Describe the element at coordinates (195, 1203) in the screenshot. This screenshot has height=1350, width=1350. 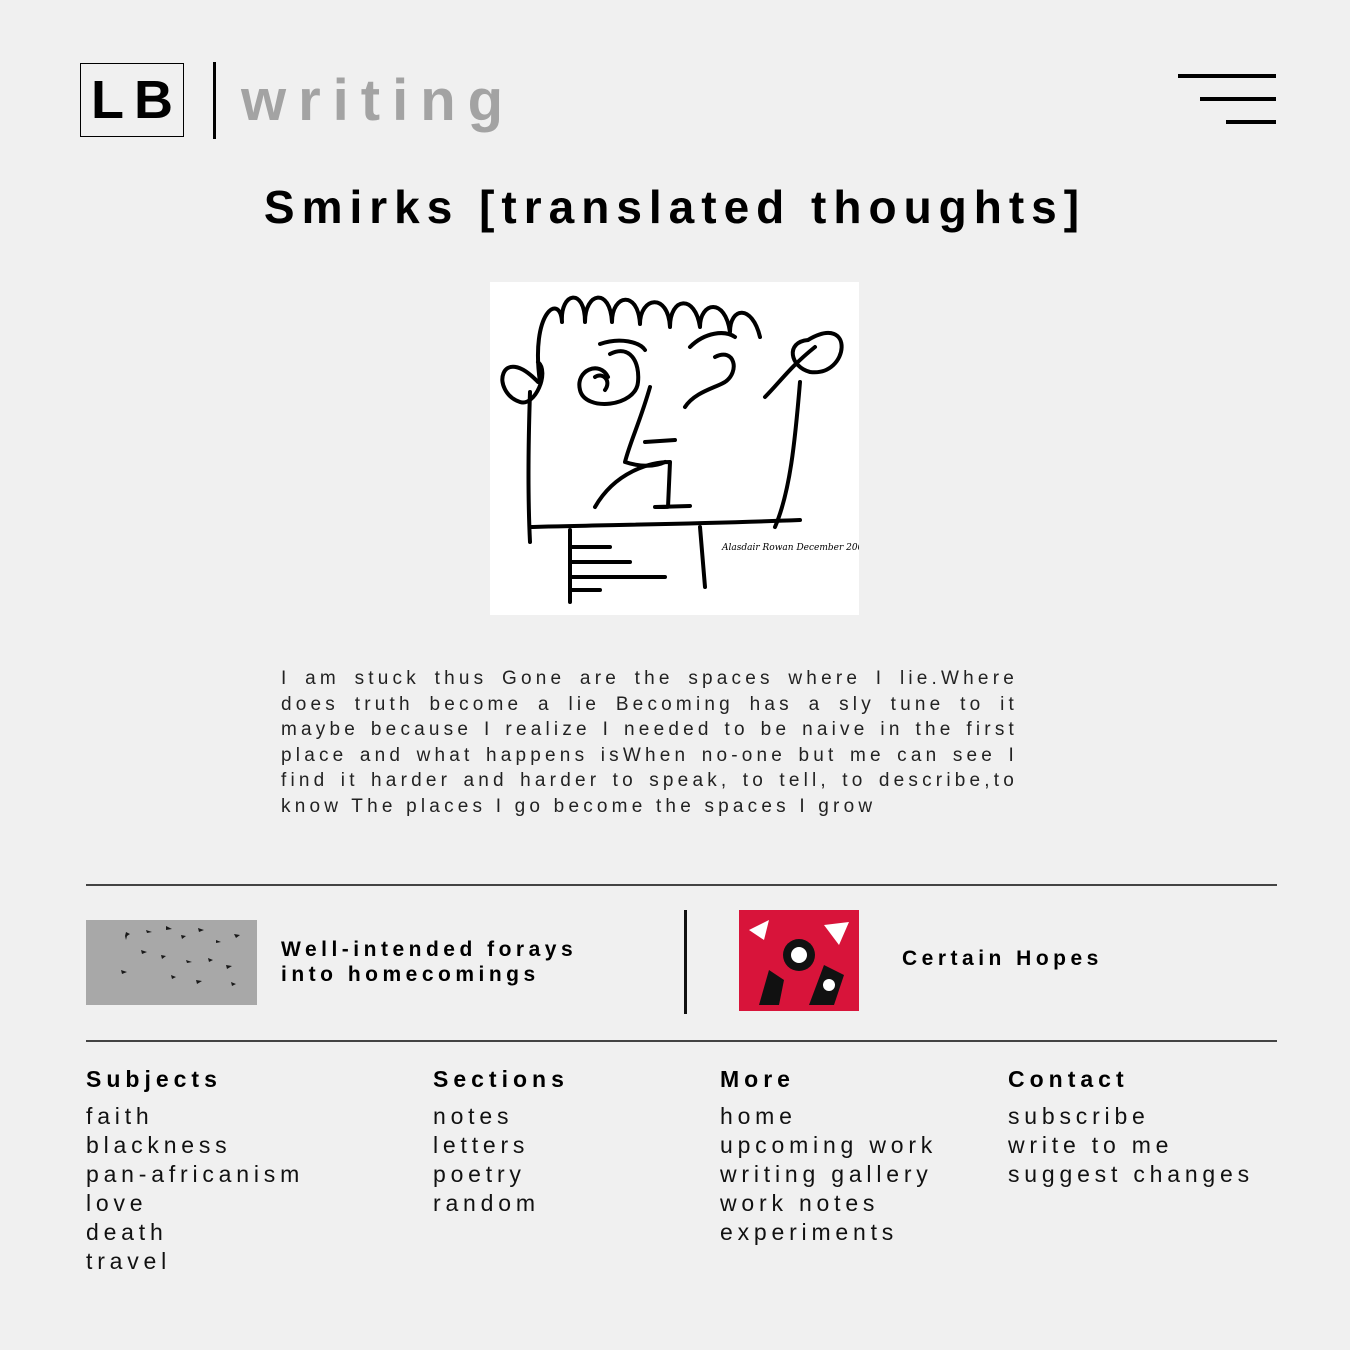
I see `footer-link: love` at that location.